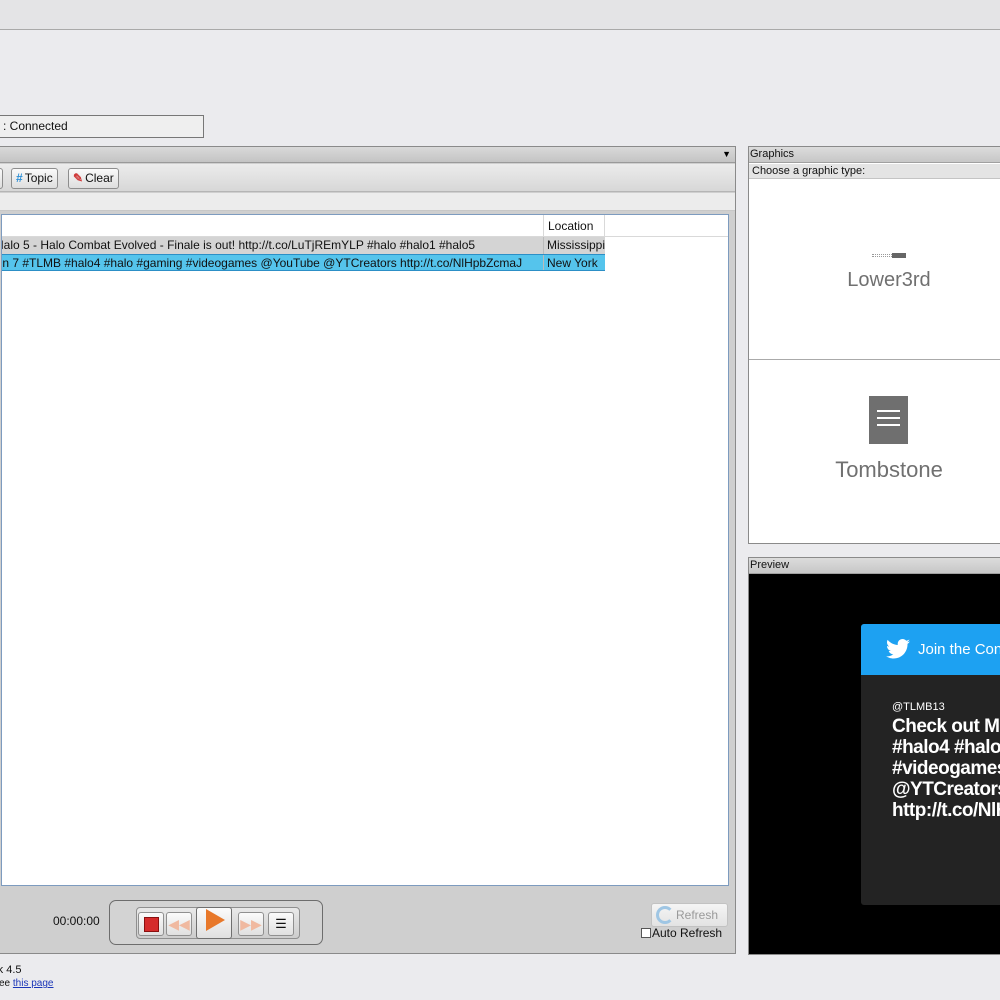 The image size is (1000, 1000). I want to click on feed-toolbar: # Topic ✎ Clear, so click(367, 178).